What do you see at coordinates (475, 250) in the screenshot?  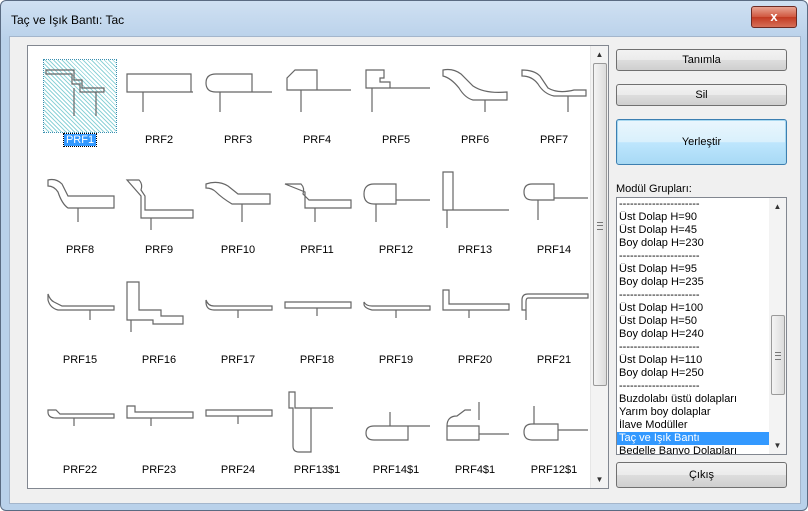 I see `profile-label: PRF13` at bounding box center [475, 250].